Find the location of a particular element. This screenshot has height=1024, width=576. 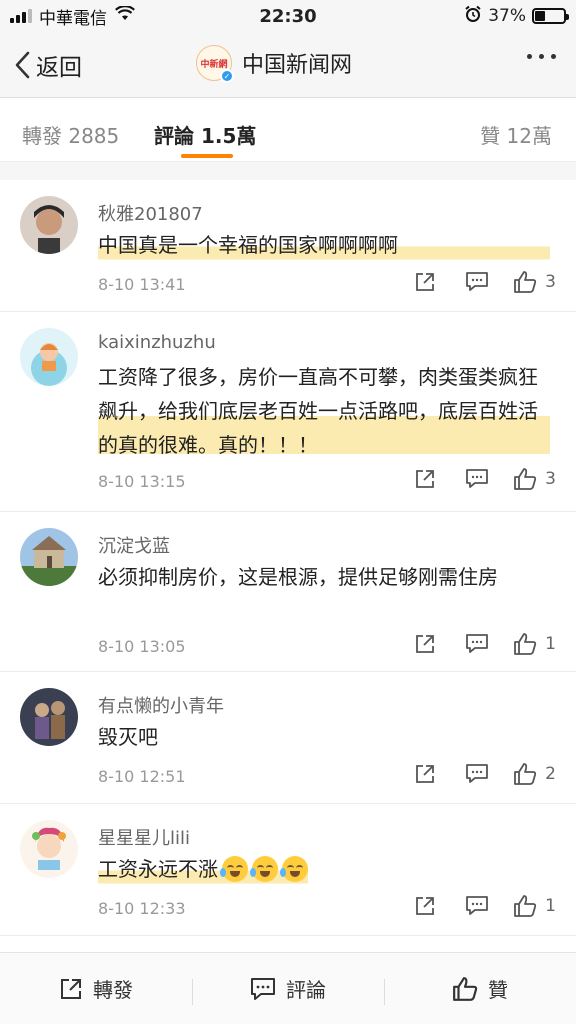

comment-username: 有点懒的小青年 is located at coordinates (161, 705).